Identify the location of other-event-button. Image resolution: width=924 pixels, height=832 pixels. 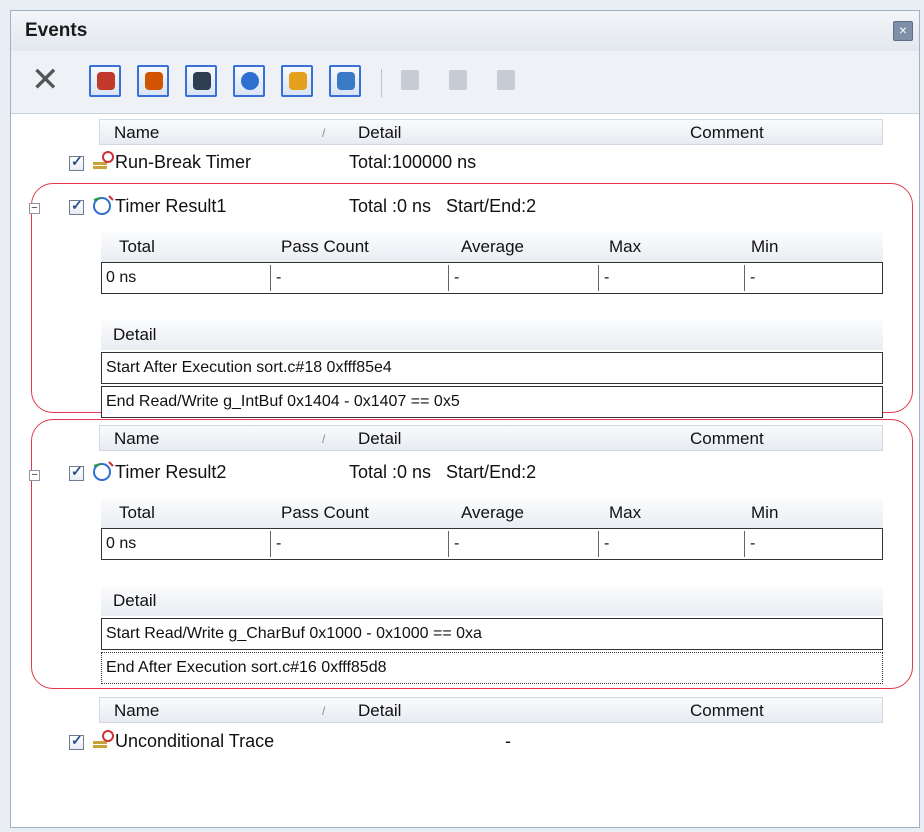
(345, 81).